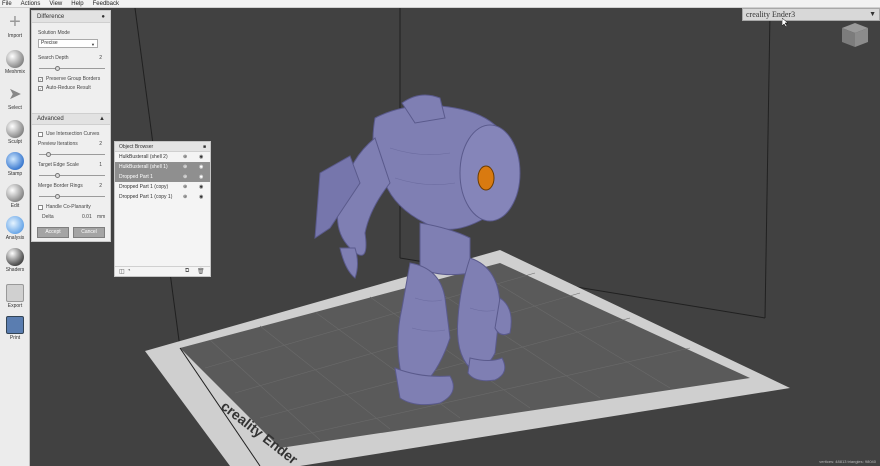  I want to click on object-list-item: Dropped Part 1 (copy 1) ⊕ ◉, so click(162, 197).